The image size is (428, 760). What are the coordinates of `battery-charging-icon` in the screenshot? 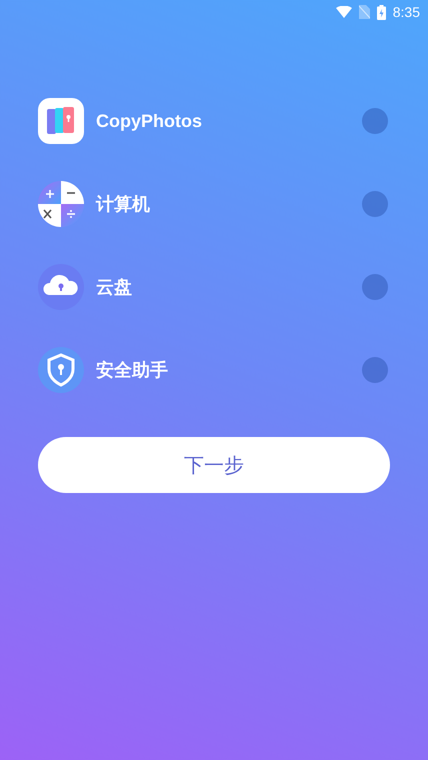 It's located at (381, 12).